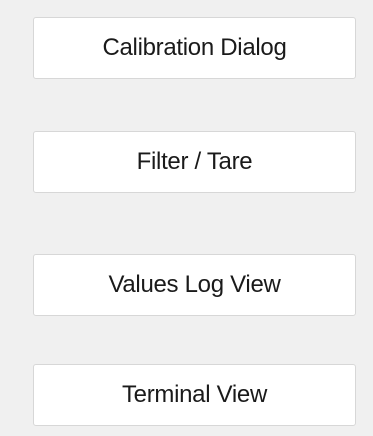  Describe the element at coordinates (194, 285) in the screenshot. I see `values-log-view-button: Values Log View` at that location.